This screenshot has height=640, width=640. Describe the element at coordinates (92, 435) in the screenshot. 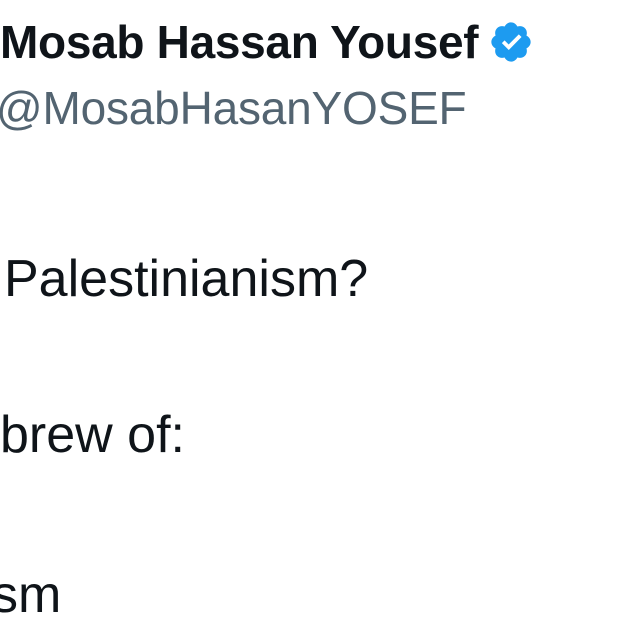

I see `post-text-line: brew of:` at that location.